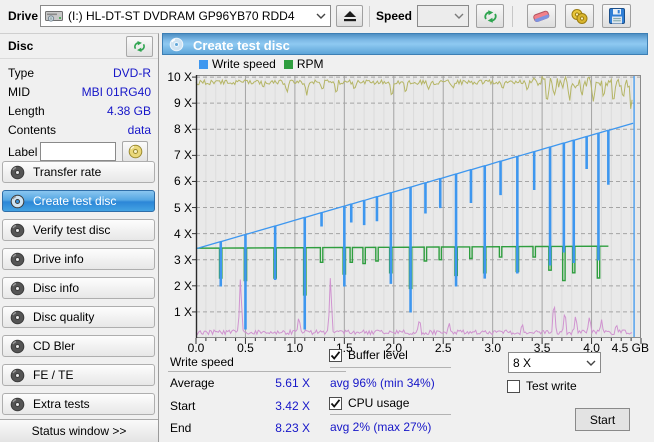  I want to click on eject-button, so click(349, 16).